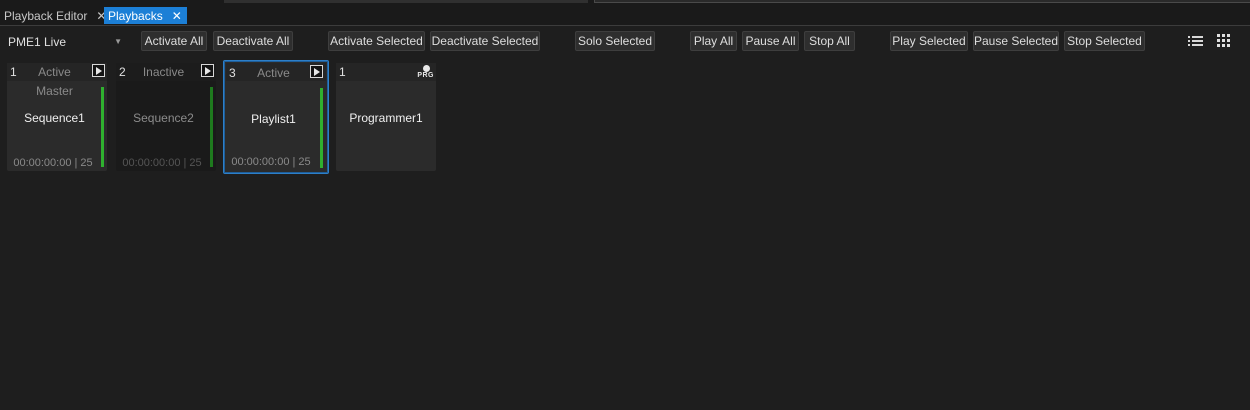 The height and width of the screenshot is (410, 1250). I want to click on programmer-number: 1, so click(342, 72).